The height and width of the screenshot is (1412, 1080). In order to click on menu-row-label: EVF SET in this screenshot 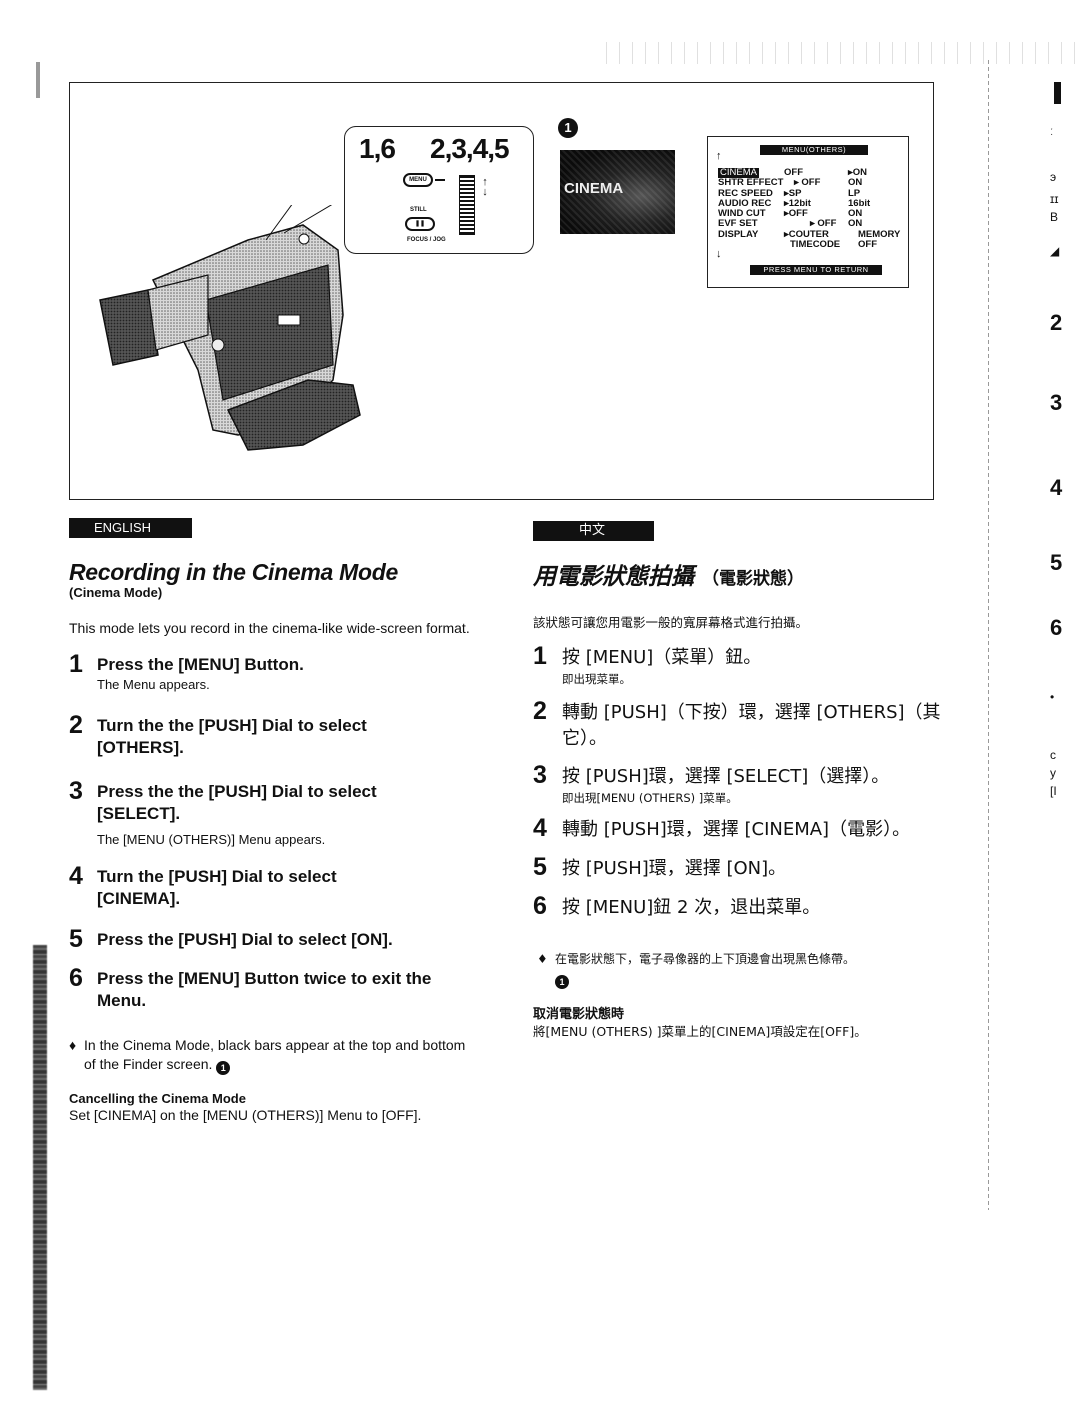, I will do `click(738, 224)`.